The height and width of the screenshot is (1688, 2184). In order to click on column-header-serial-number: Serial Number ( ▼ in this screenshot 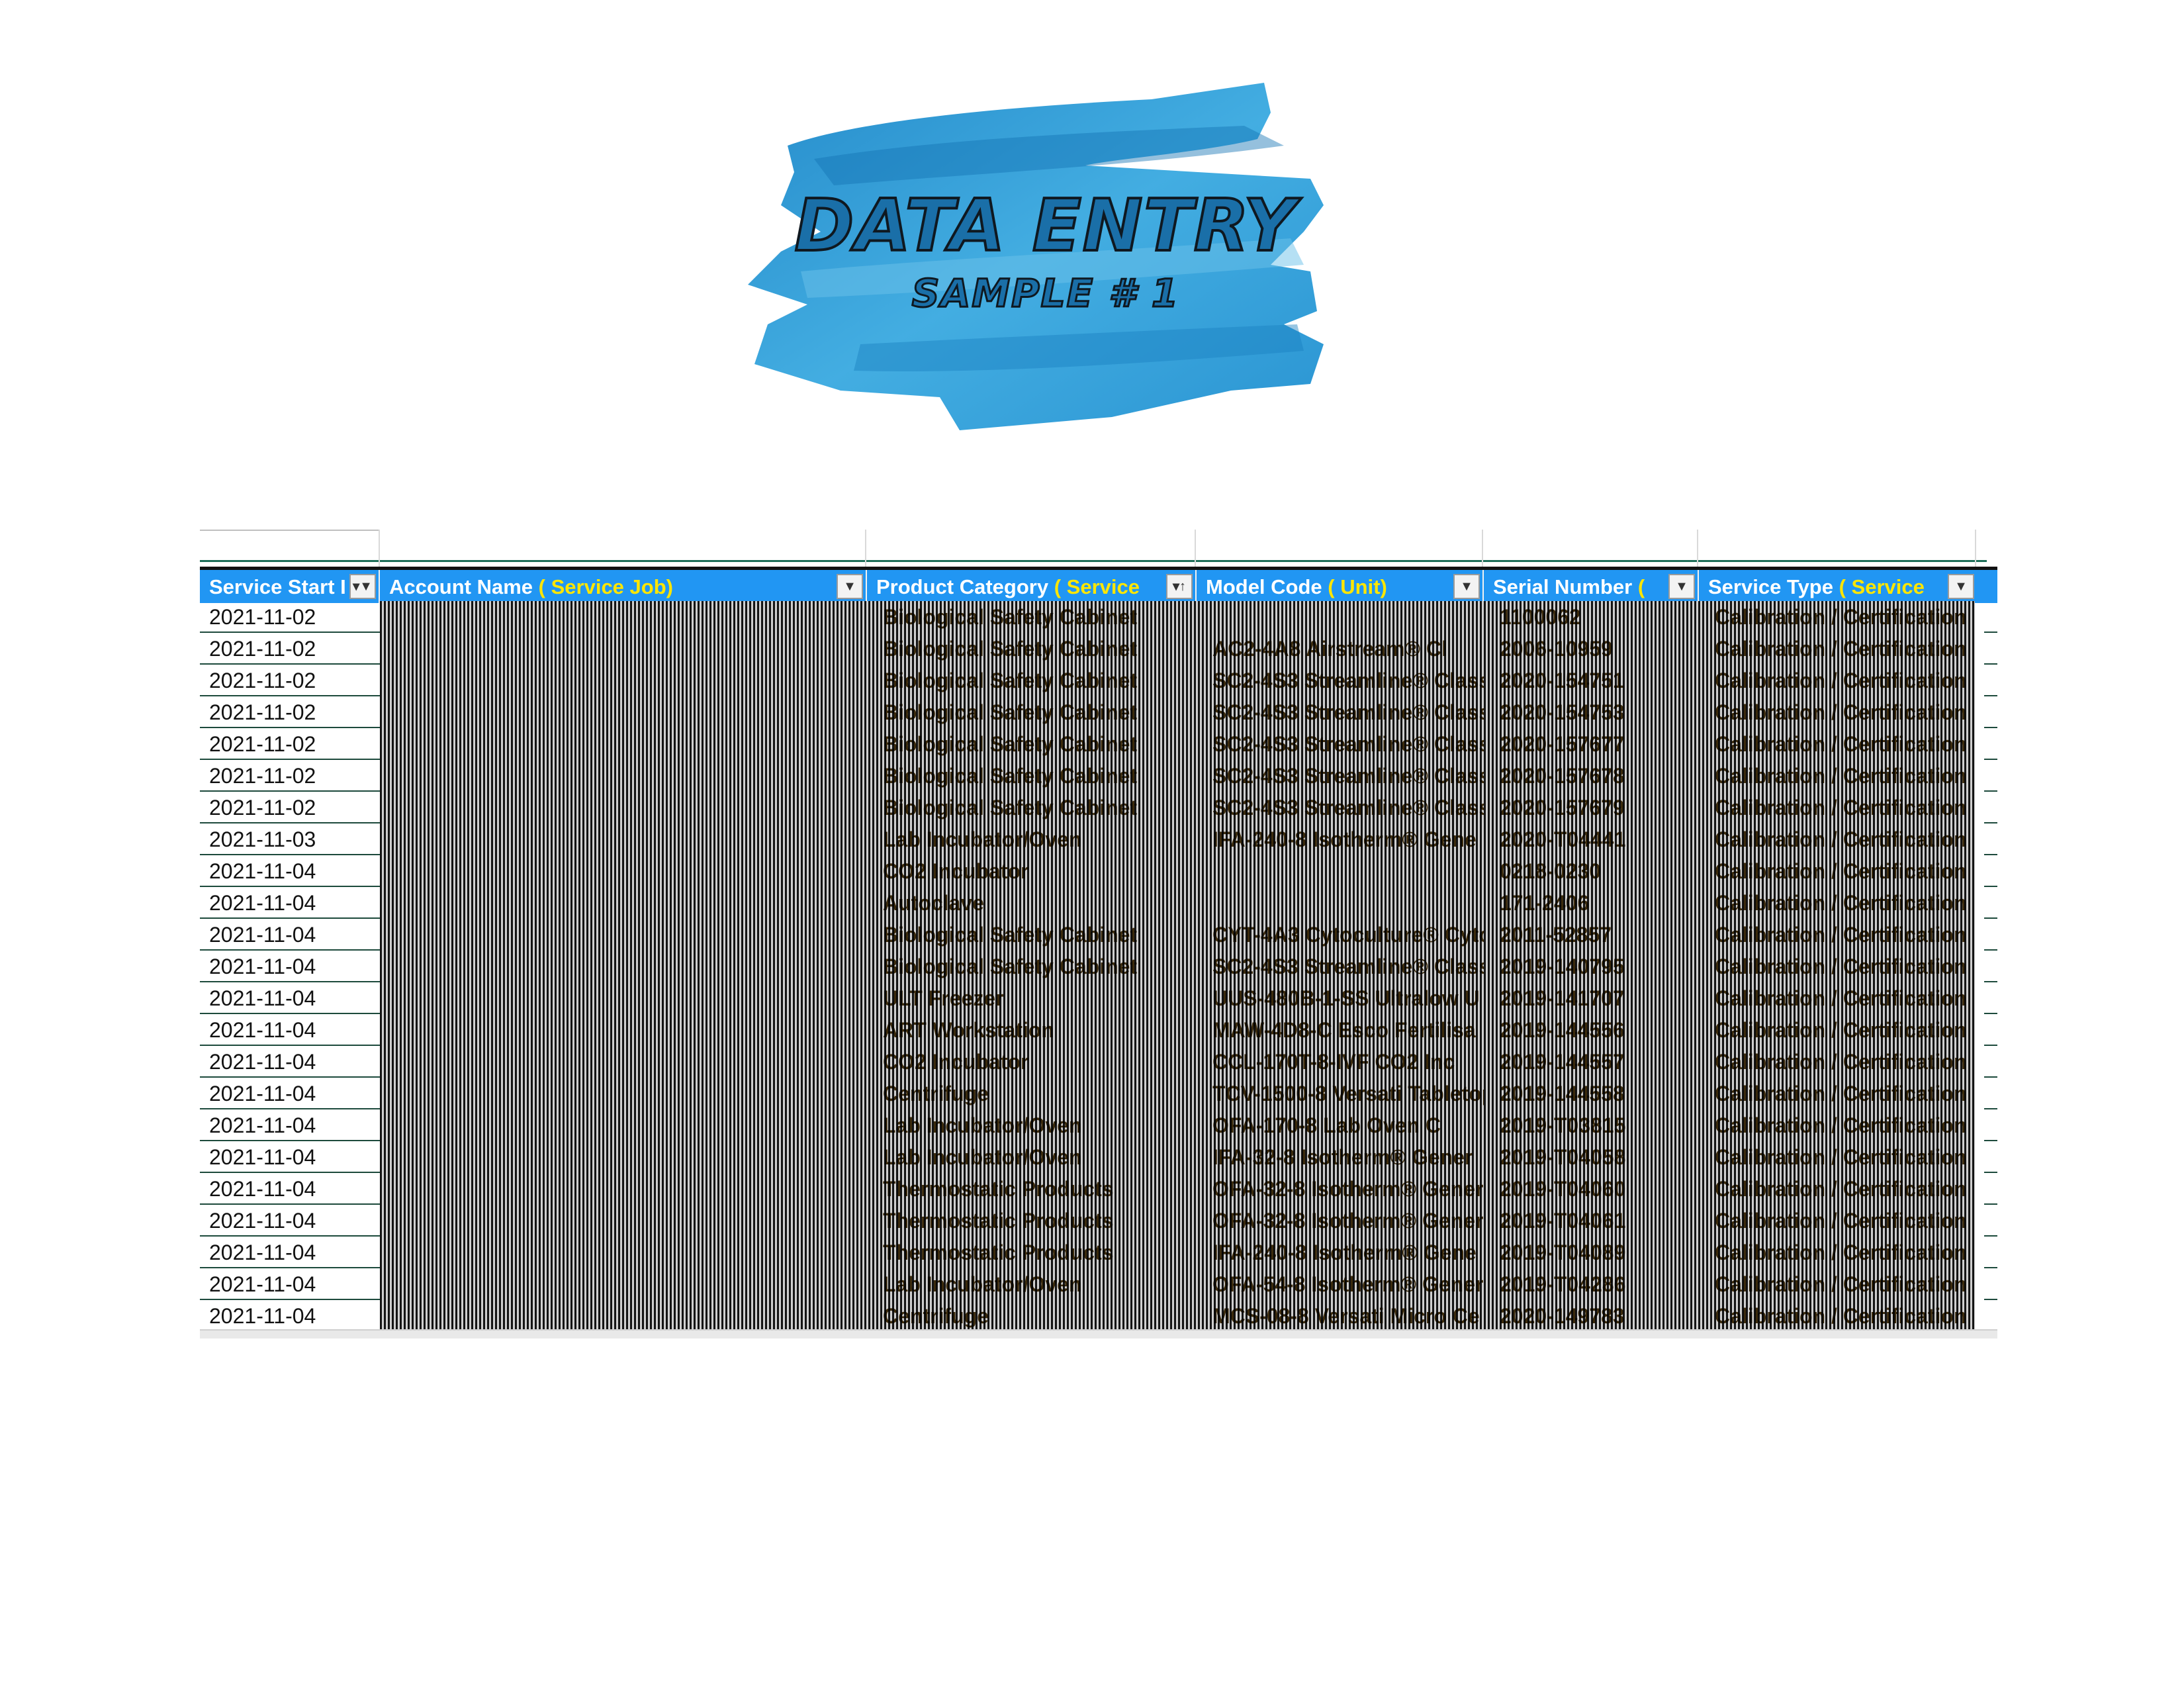, I will do `click(1592, 586)`.